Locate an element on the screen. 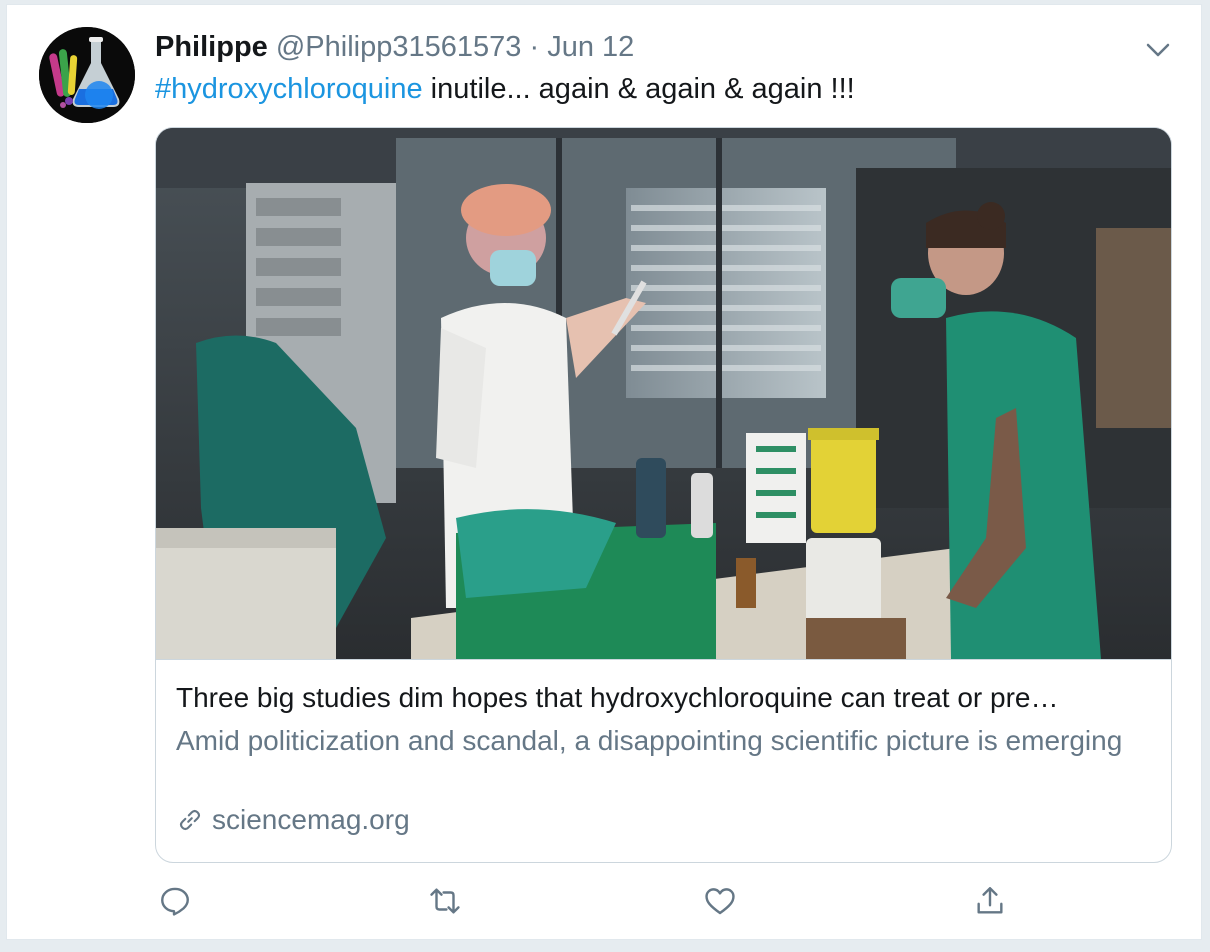  link-icon is located at coordinates (190, 820).